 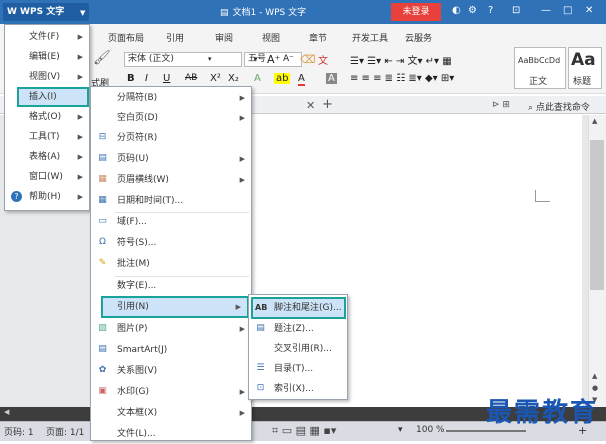 What do you see at coordinates (589, 10) in the screenshot?
I see `close-button: ✕` at bounding box center [589, 10].